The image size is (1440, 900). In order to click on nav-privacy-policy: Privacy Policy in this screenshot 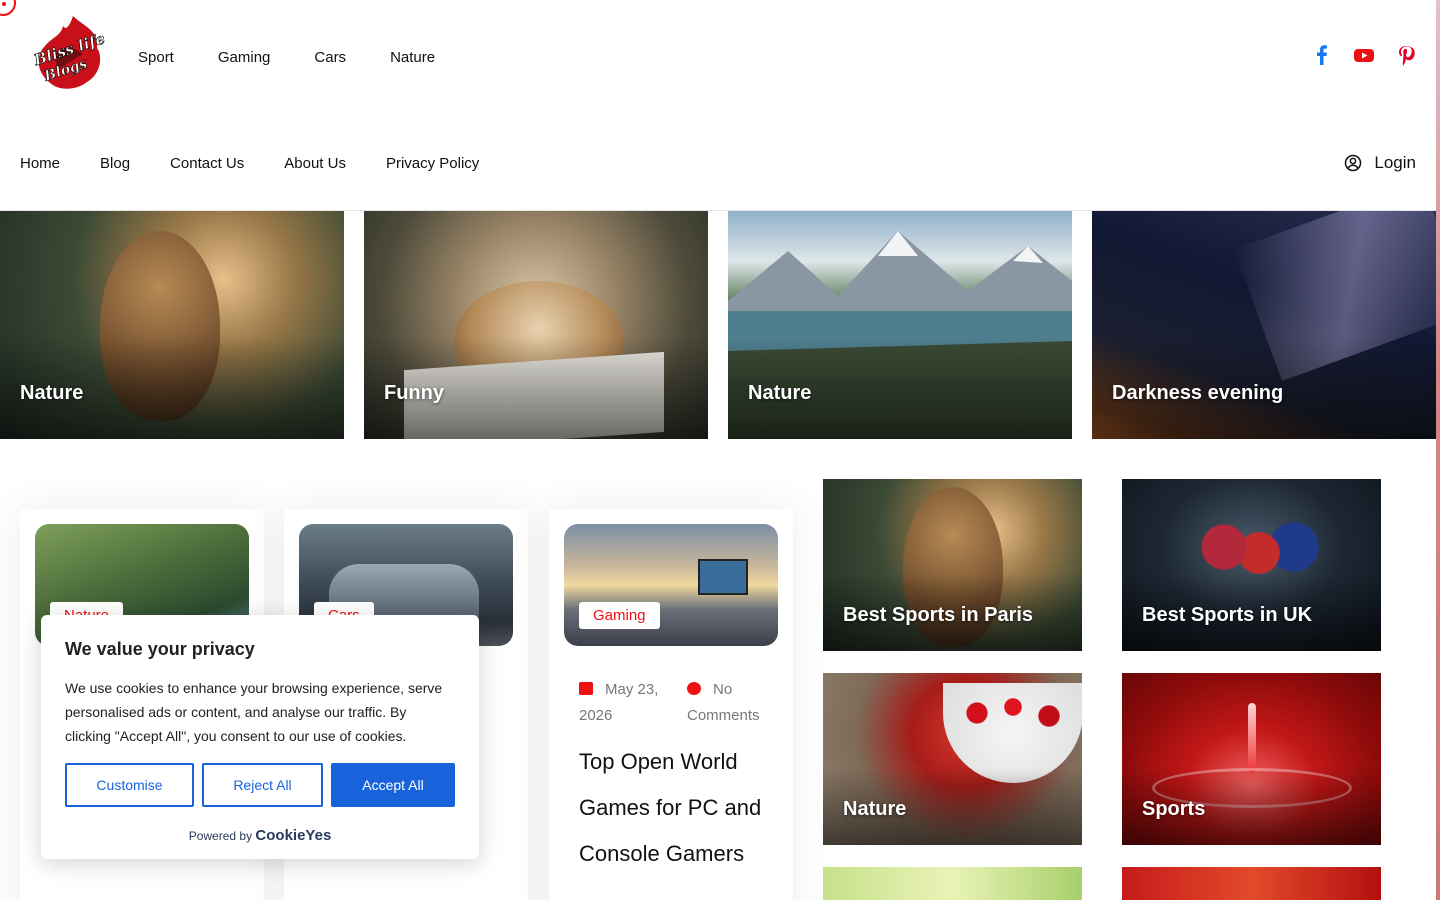, I will do `click(432, 163)`.